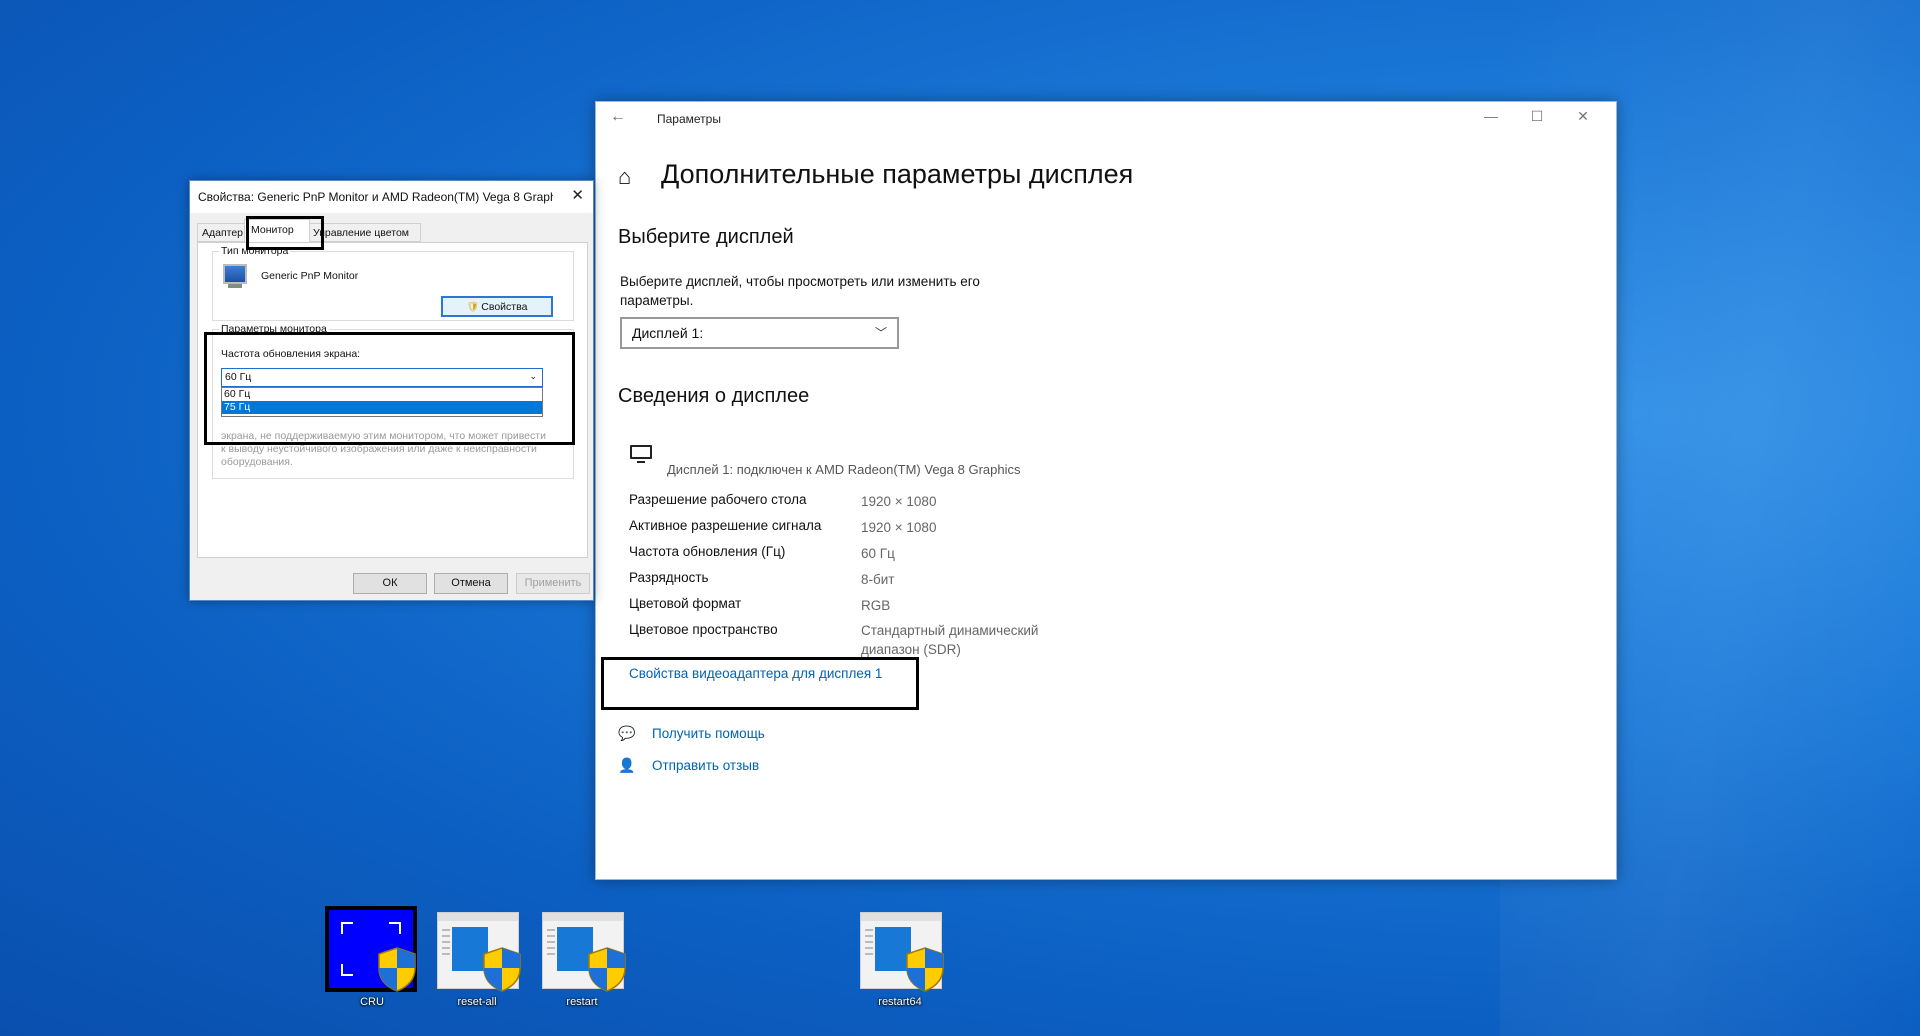 The height and width of the screenshot is (1036, 1920). I want to click on desktop-icon-cru: CRU, so click(372, 961).